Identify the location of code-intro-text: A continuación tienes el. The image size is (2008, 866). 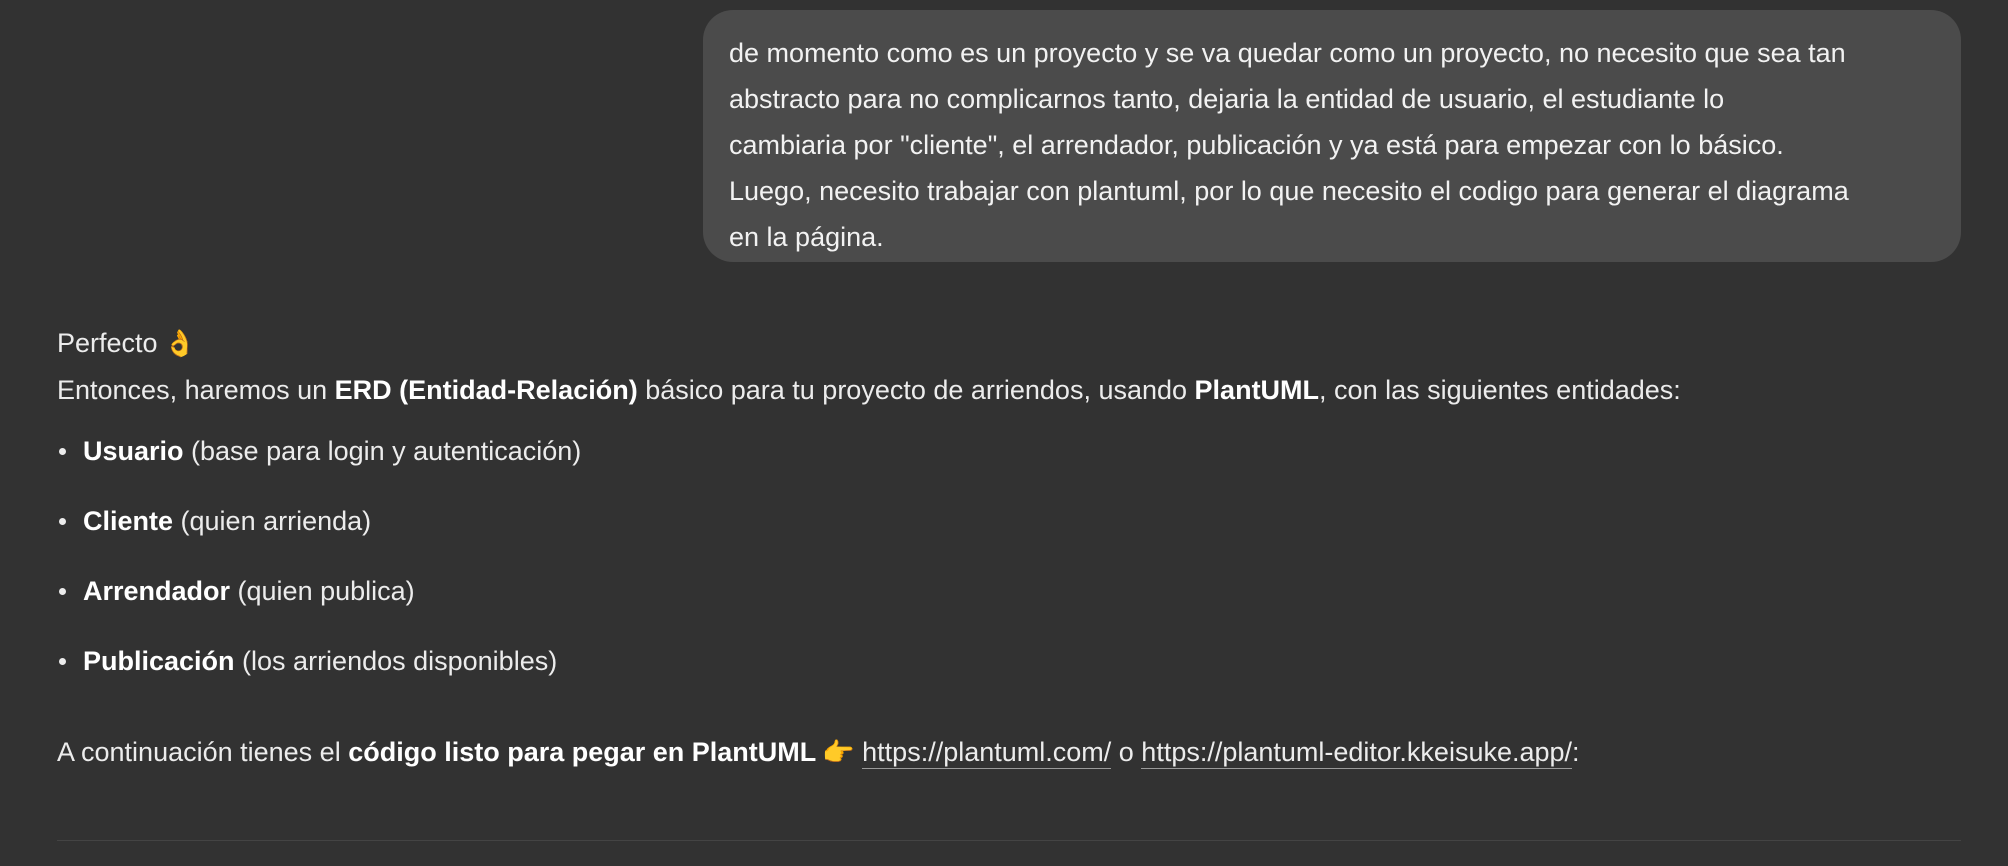
(203, 752).